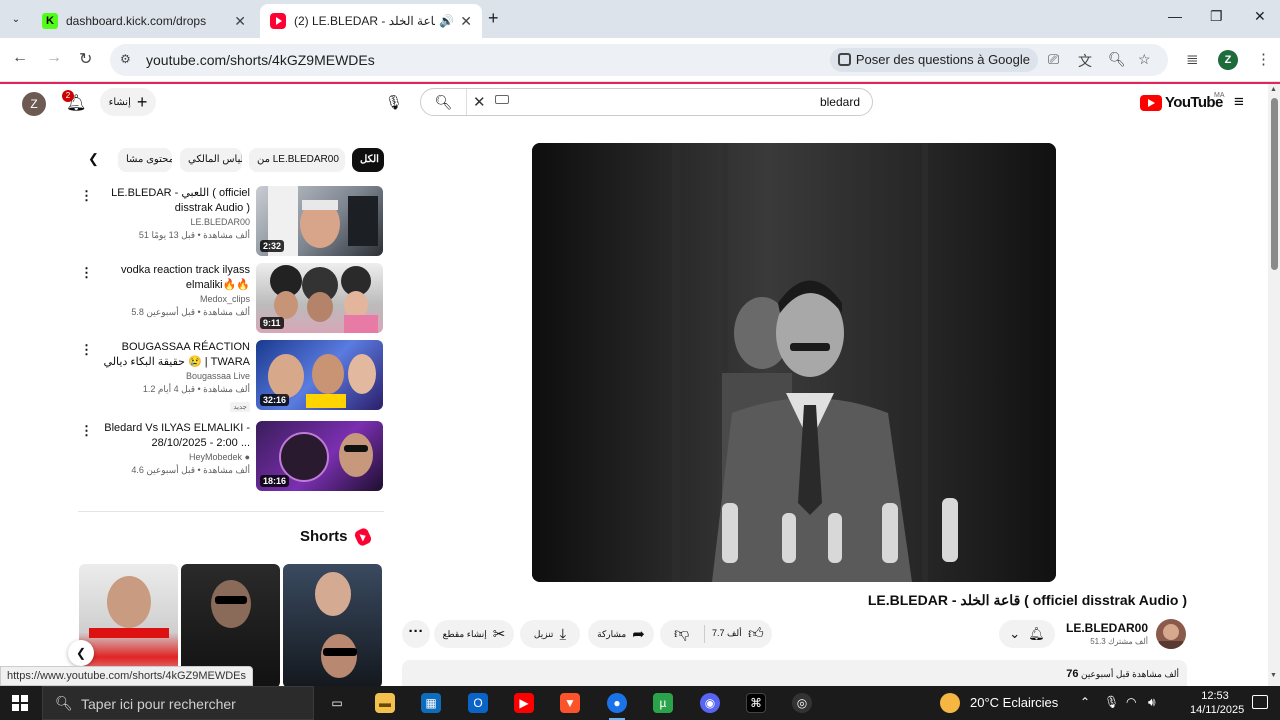 This screenshot has width=1280, height=720. I want to click on tab-youtube-active: (2) LE.BLEDAR - قاعة الخلد ( 🔊 ✕, so click(371, 21).